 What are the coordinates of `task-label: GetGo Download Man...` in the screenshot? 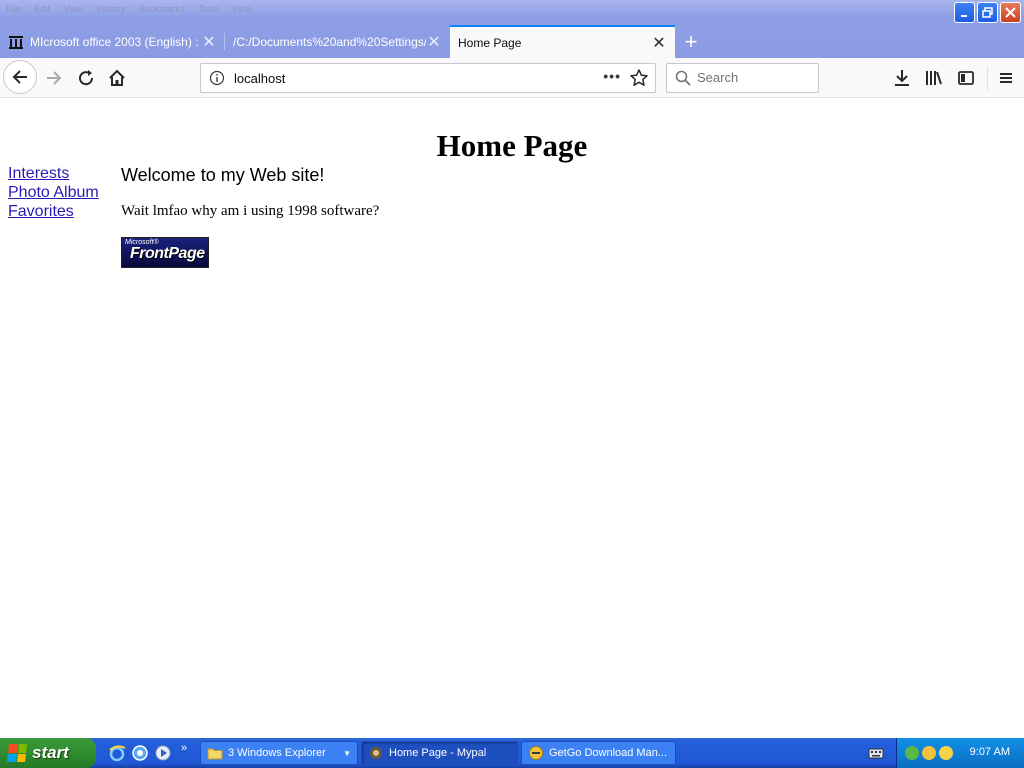 It's located at (608, 753).